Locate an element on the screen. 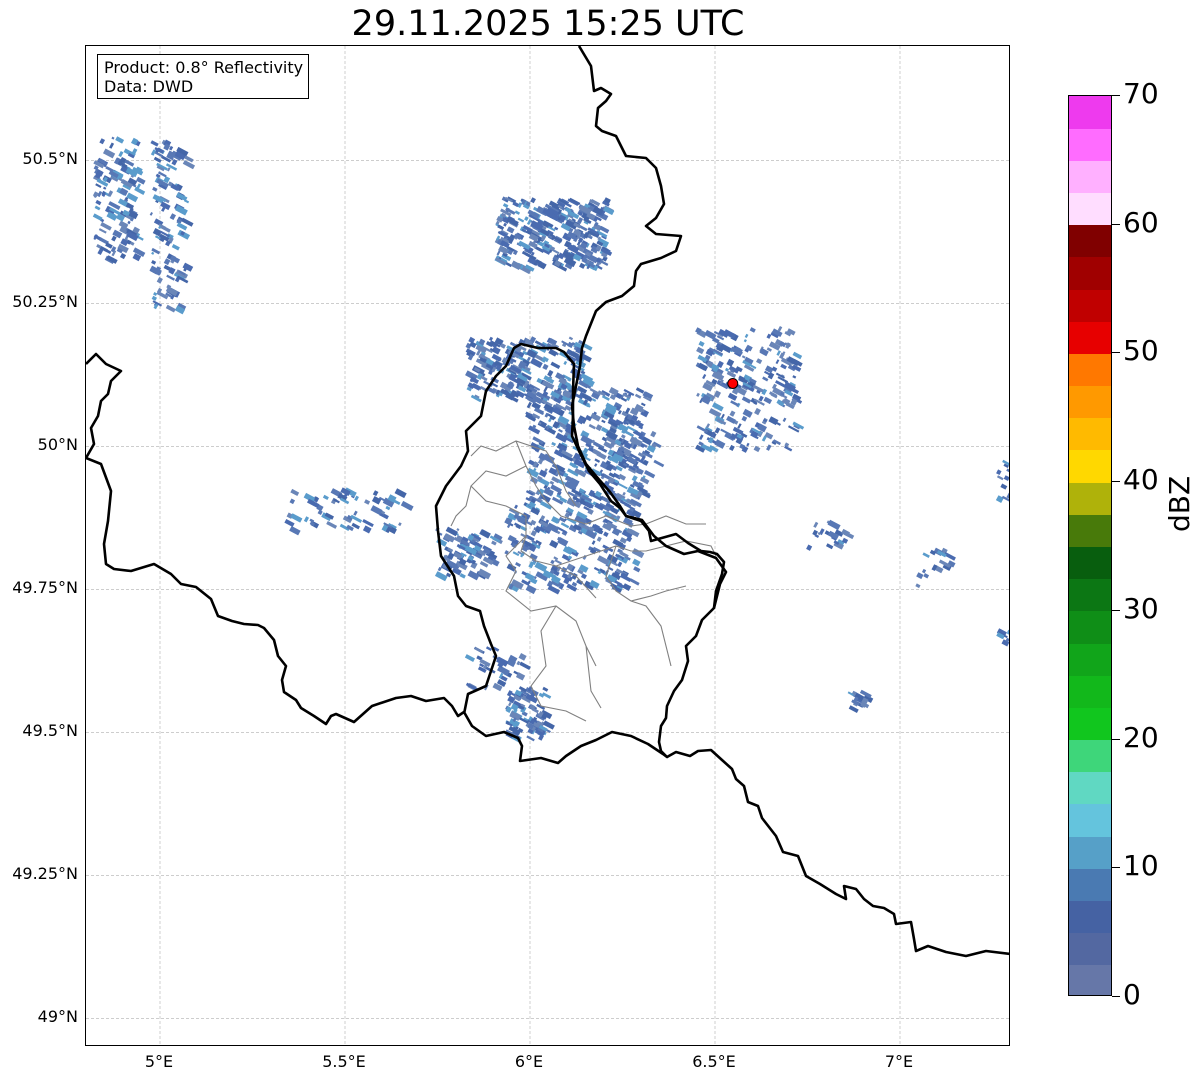  lon-tick-label: 6.5°E is located at coordinates (714, 1061).